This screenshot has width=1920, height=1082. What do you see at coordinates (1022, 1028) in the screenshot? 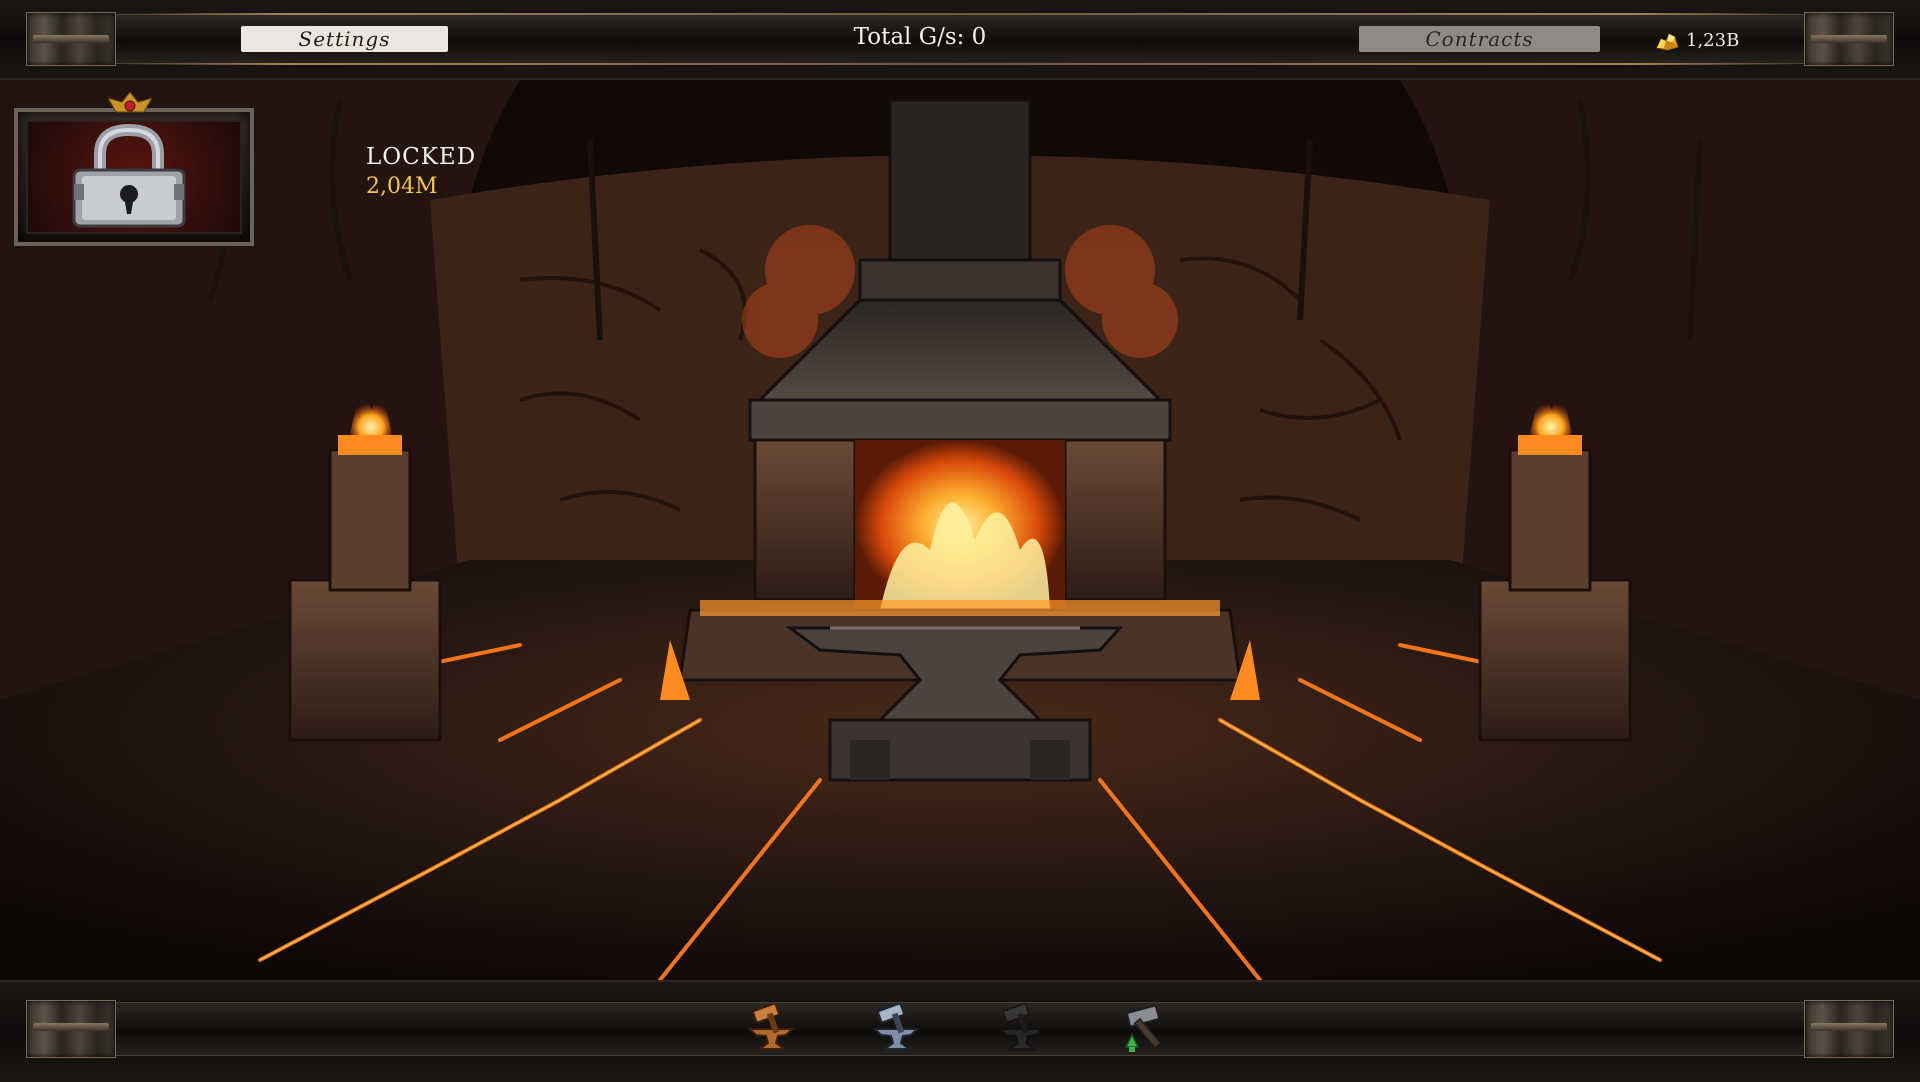
I see `dark-anvil-icon` at bounding box center [1022, 1028].